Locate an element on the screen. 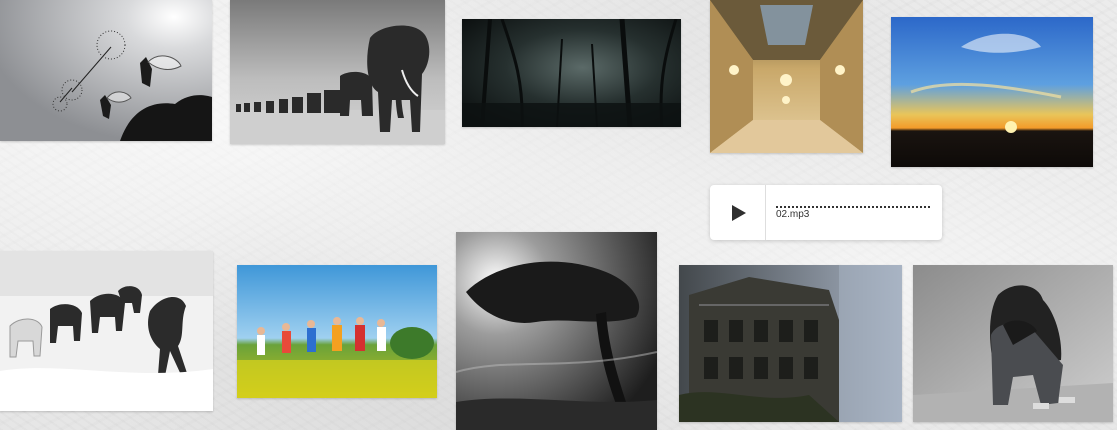 The height and width of the screenshot is (430, 1117). abandoned-mansion-photo is located at coordinates (790, 343).